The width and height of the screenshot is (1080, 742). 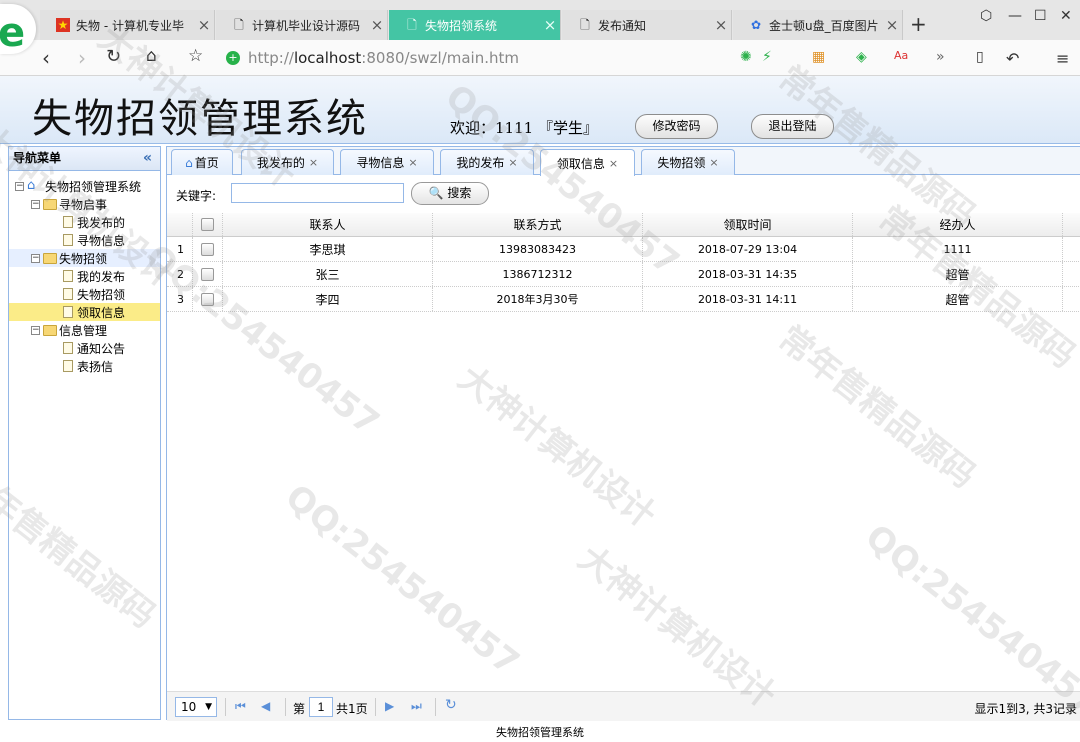 I want to click on tree-item-lost-found: 失物招领, so click(x=84, y=294).